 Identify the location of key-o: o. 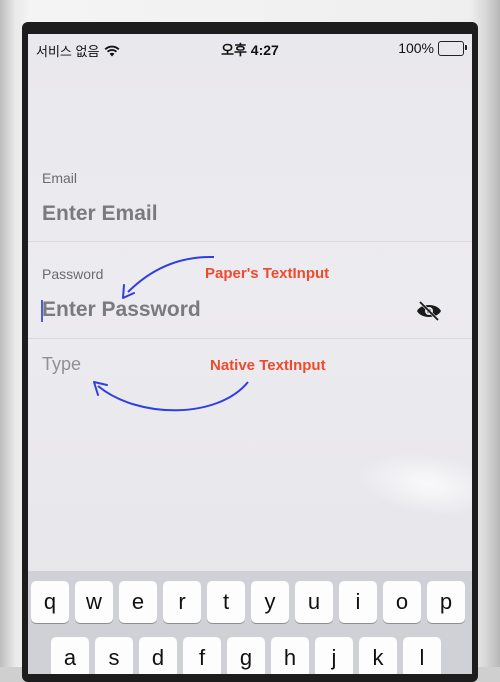
(402, 602).